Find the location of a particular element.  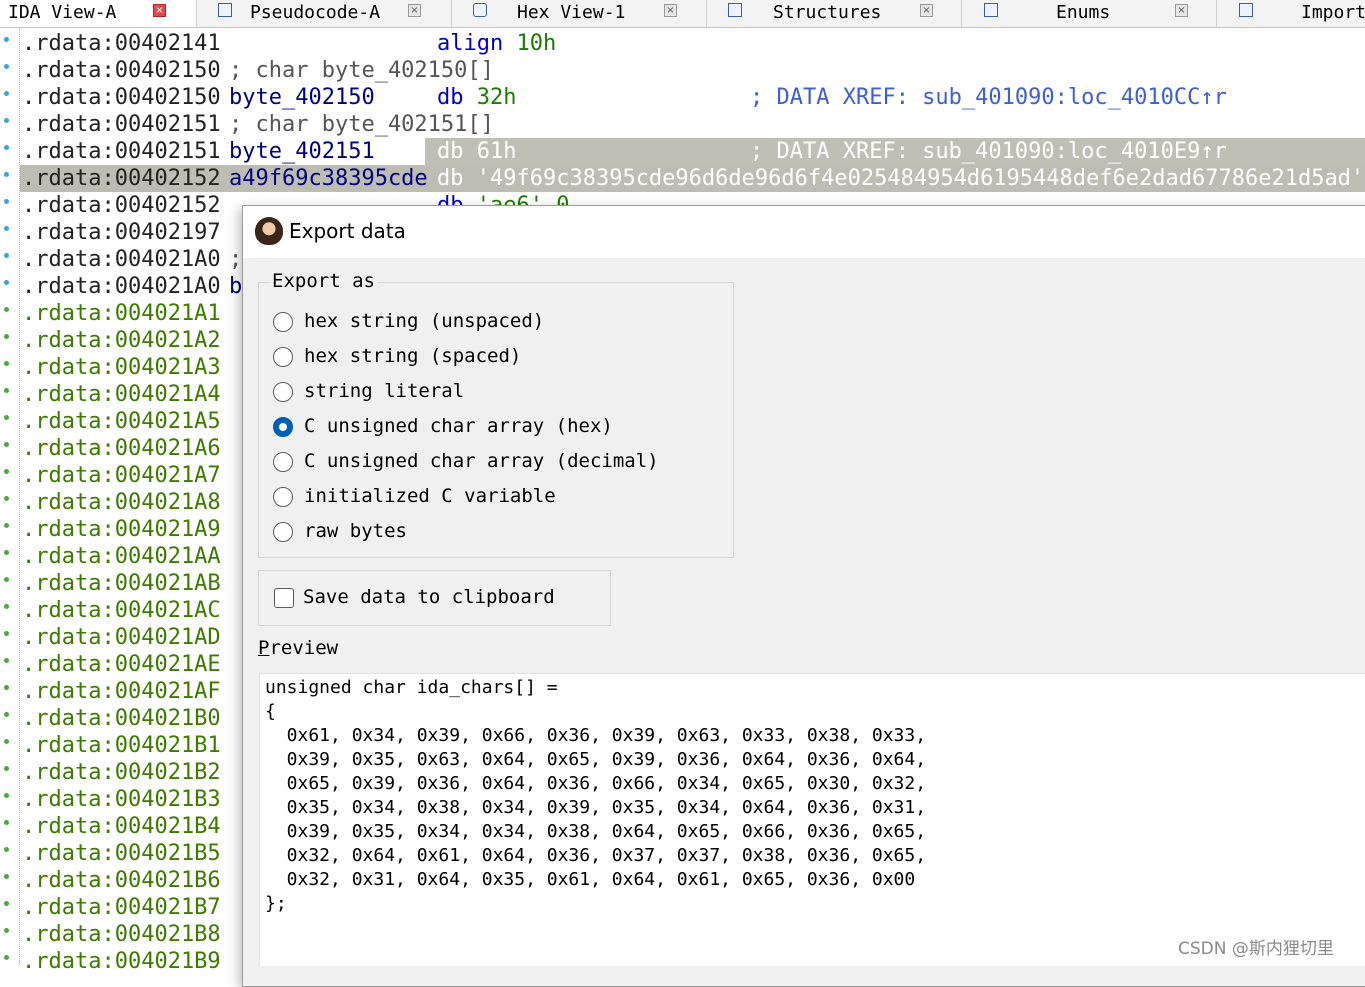

tab-imports: Import is located at coordinates (1291, 13).